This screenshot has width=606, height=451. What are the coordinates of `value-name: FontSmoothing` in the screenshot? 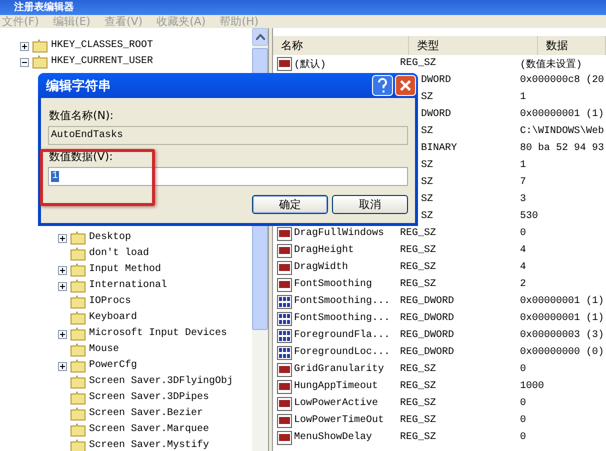 It's located at (333, 284).